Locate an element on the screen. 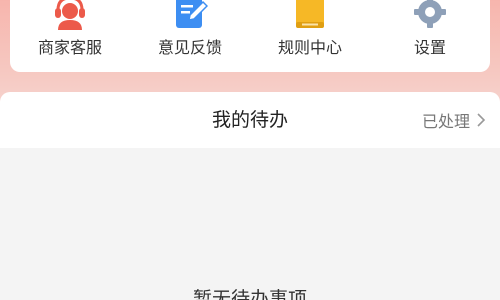  customer-service-icon is located at coordinates (70, 15).